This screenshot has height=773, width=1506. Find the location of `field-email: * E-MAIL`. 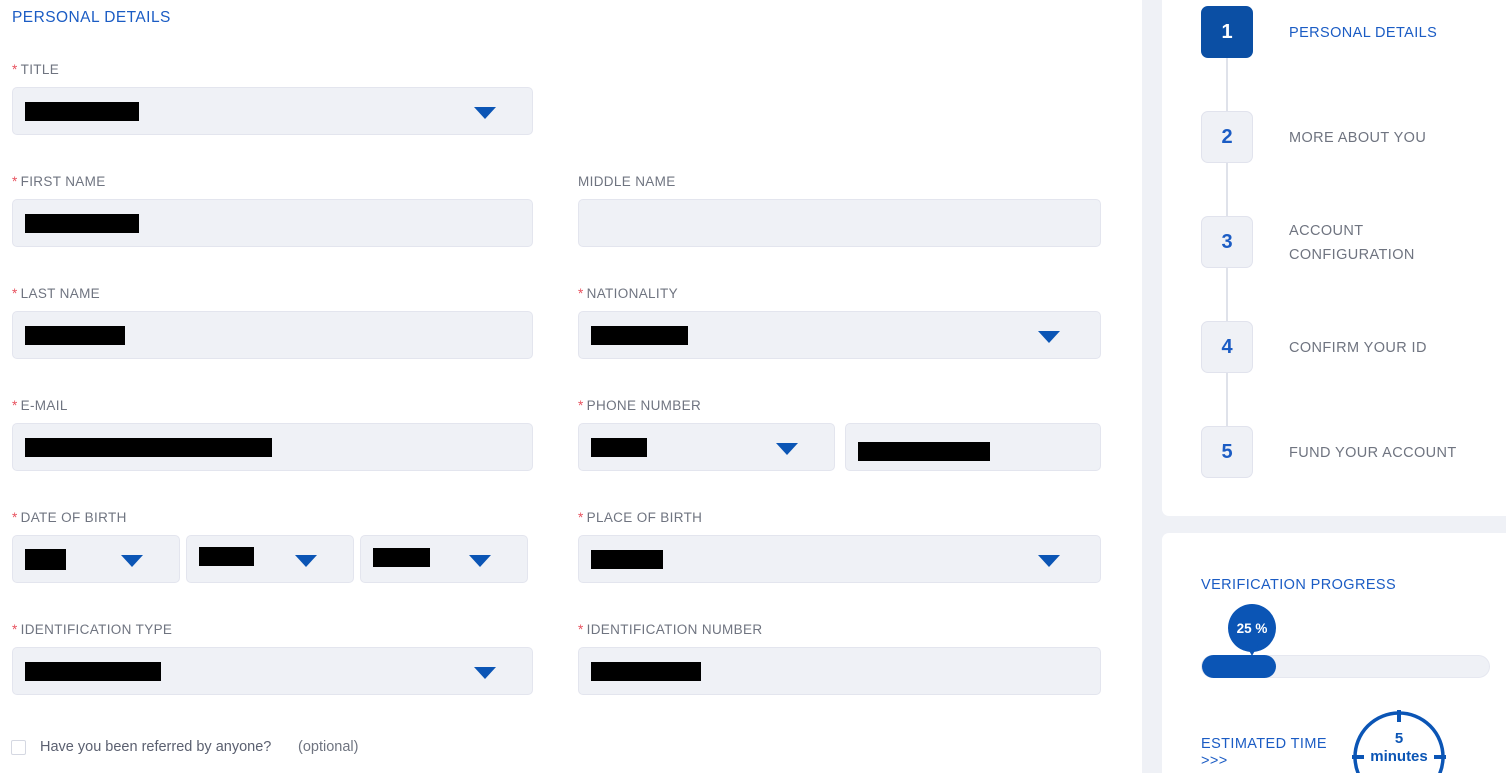

field-email: * E-MAIL is located at coordinates (272, 434).